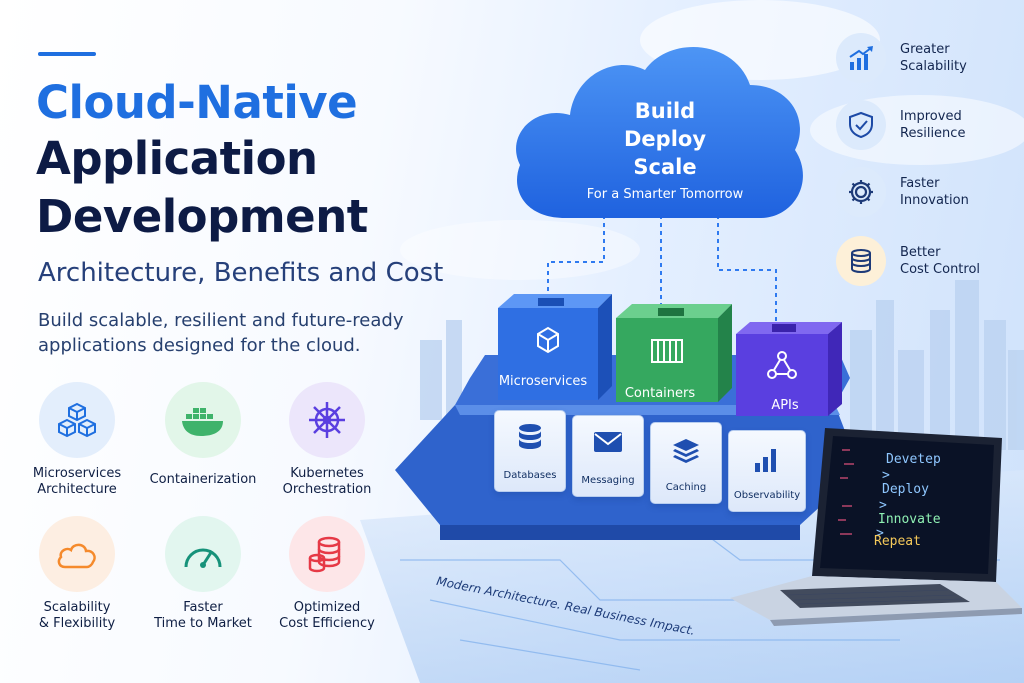  What do you see at coordinates (77, 607) in the screenshot?
I see `feature-label-1: Scalability` at bounding box center [77, 607].